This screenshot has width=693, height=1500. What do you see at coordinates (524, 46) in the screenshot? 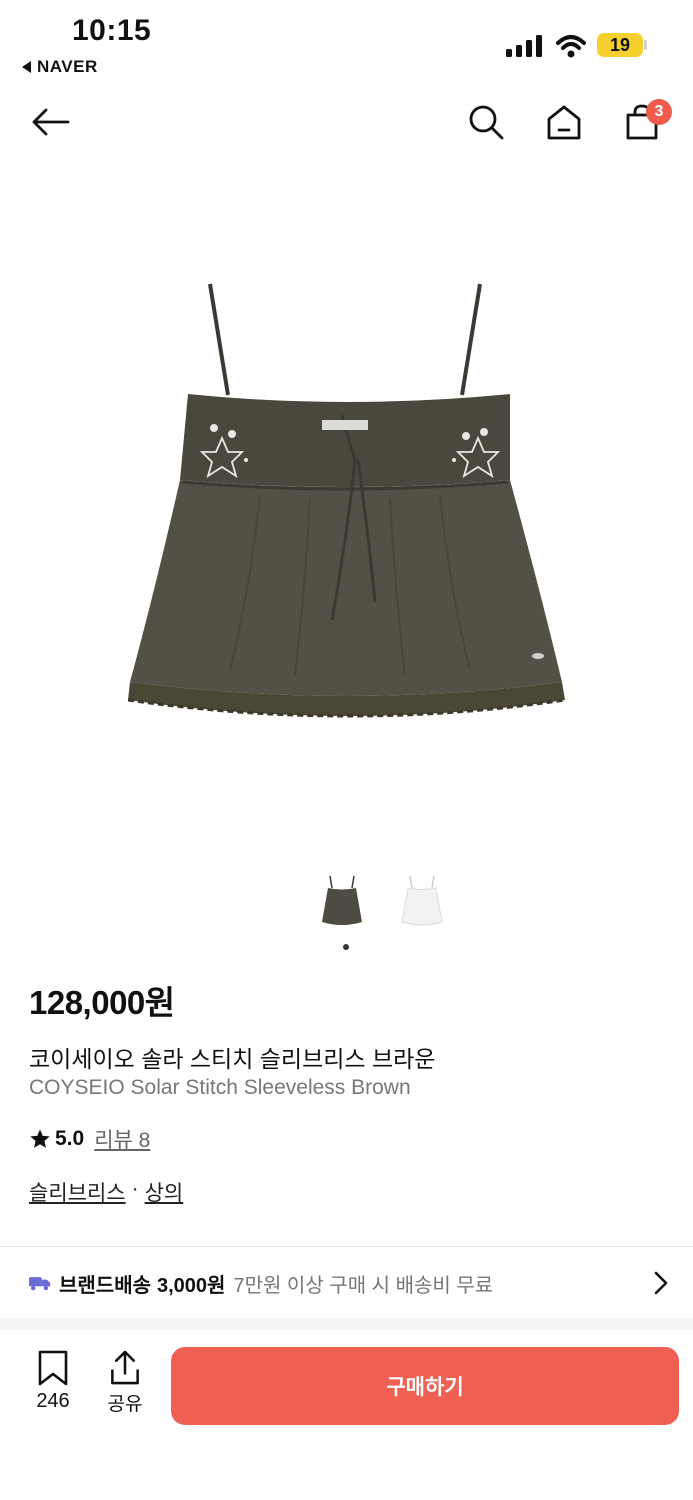
I see `cellular-signal-icon` at bounding box center [524, 46].